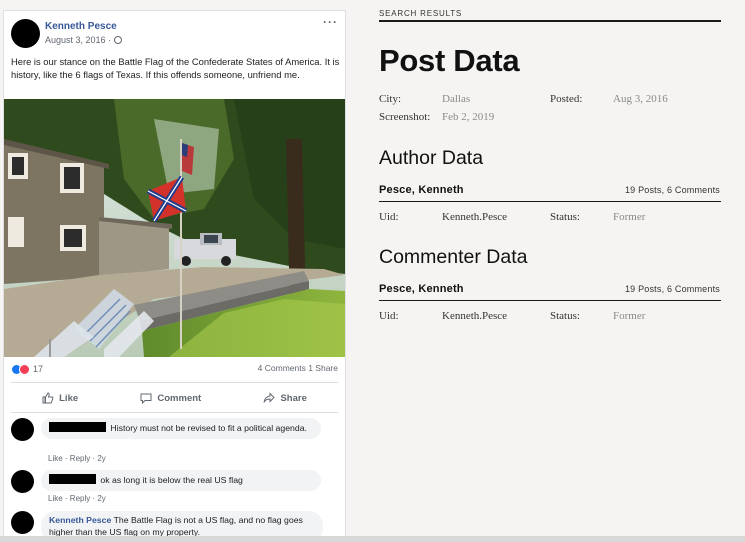  I want to click on share-button: Share, so click(285, 398).